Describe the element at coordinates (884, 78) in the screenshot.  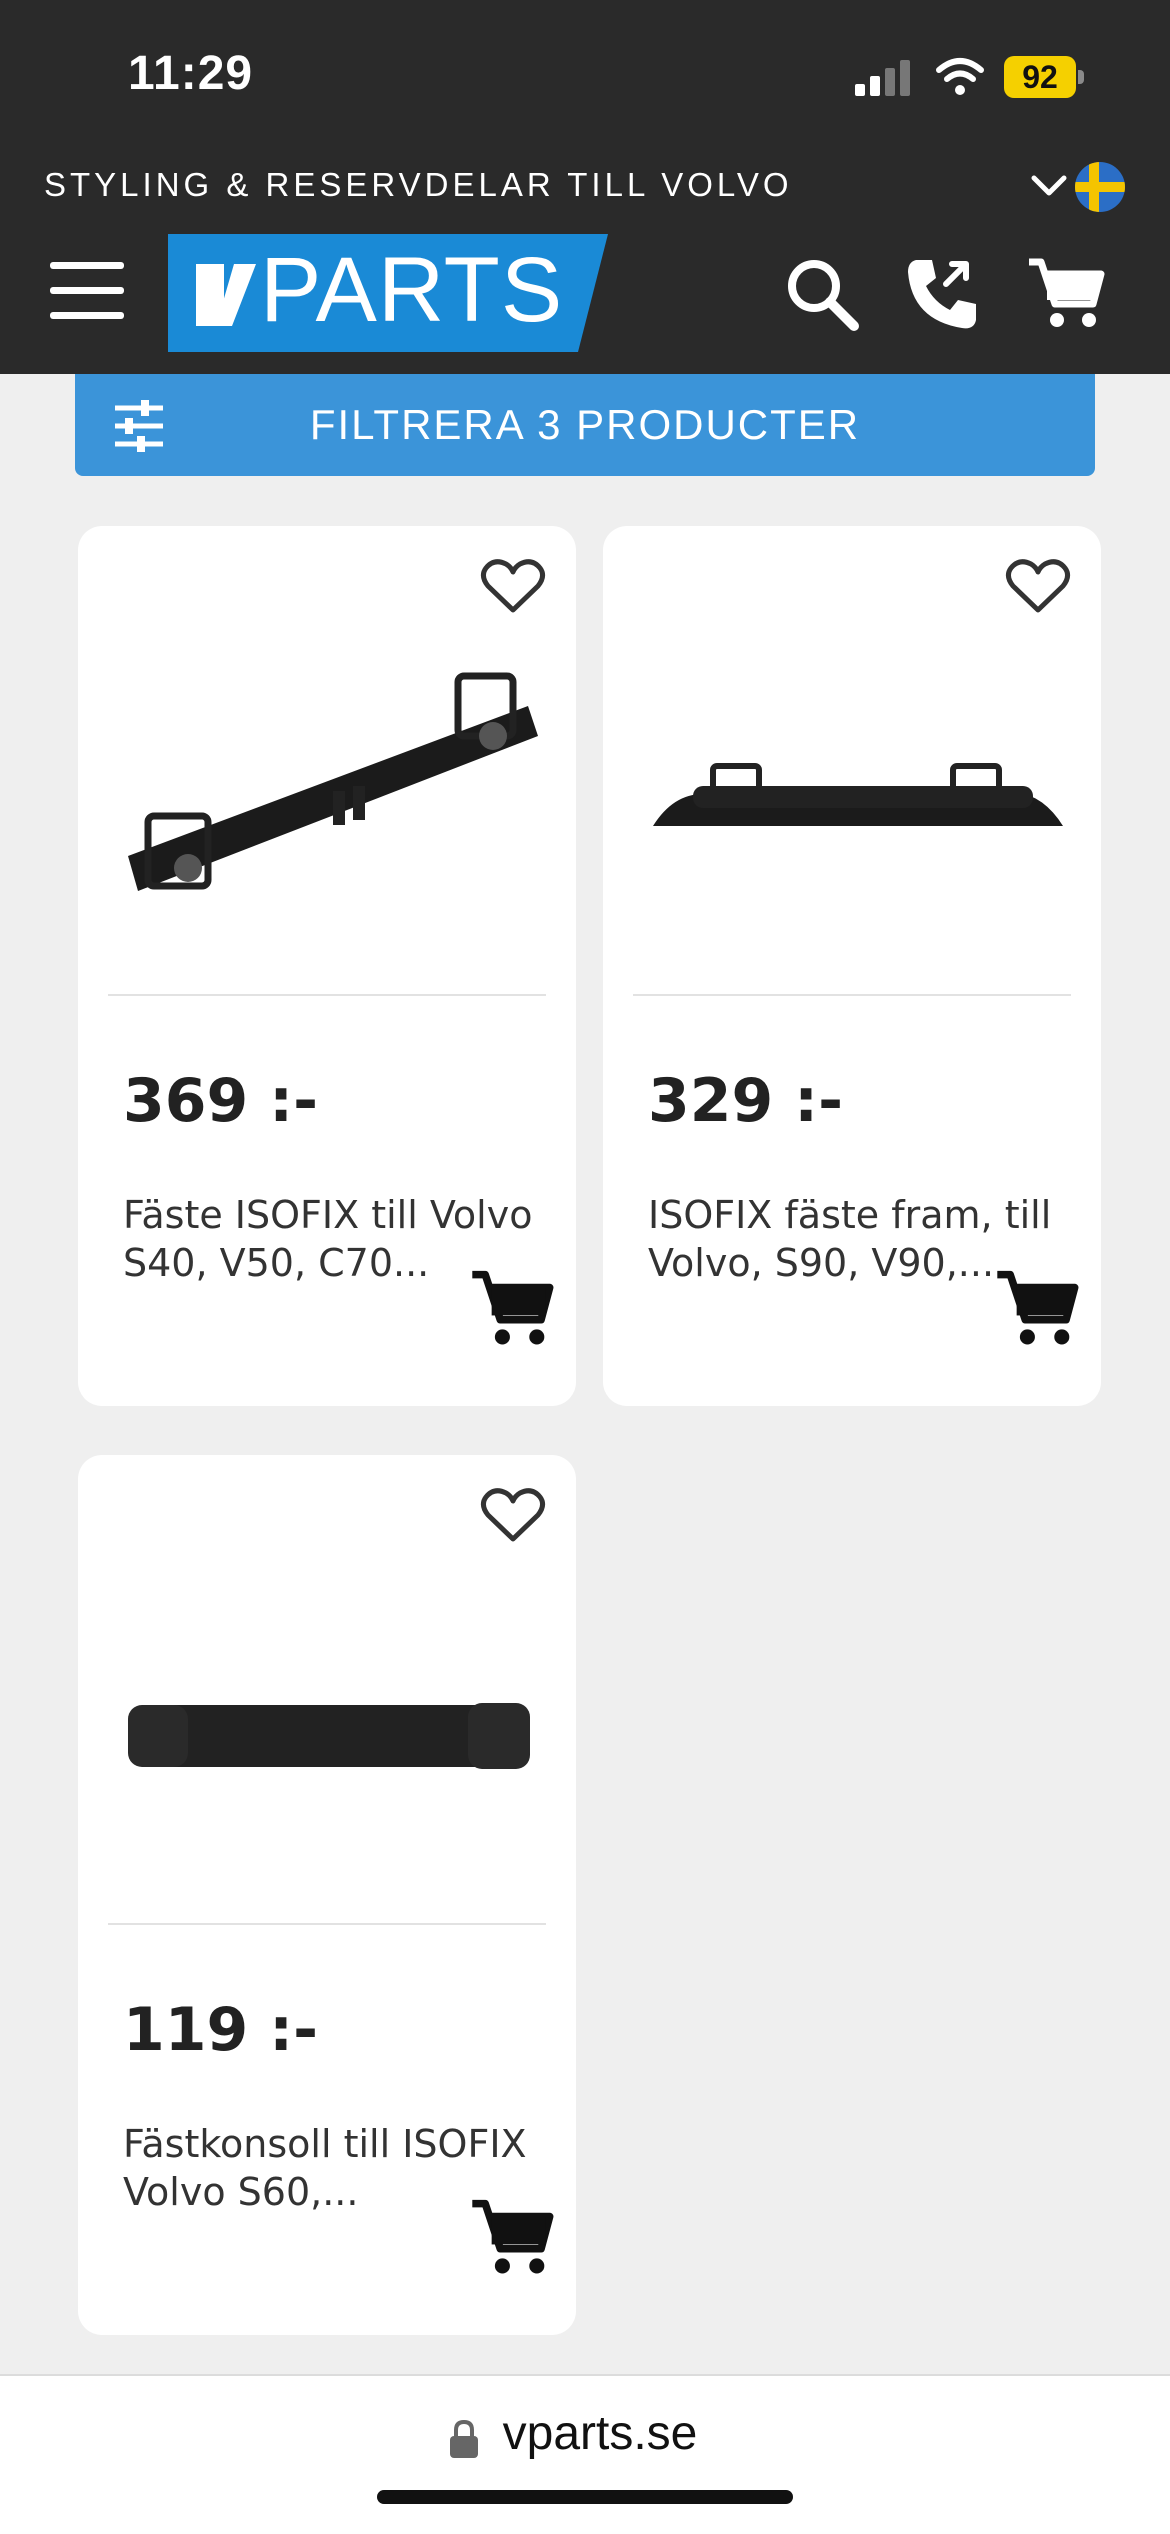
I see `cellular-signal-icon` at that location.